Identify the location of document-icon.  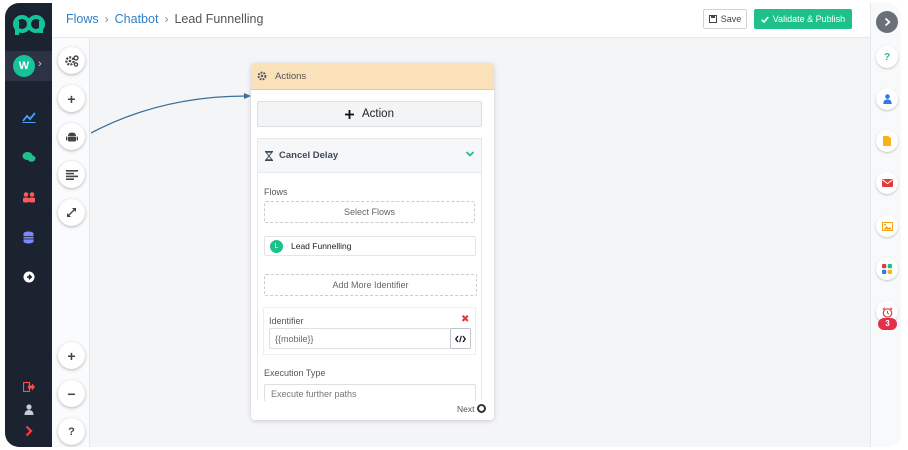
(887, 141).